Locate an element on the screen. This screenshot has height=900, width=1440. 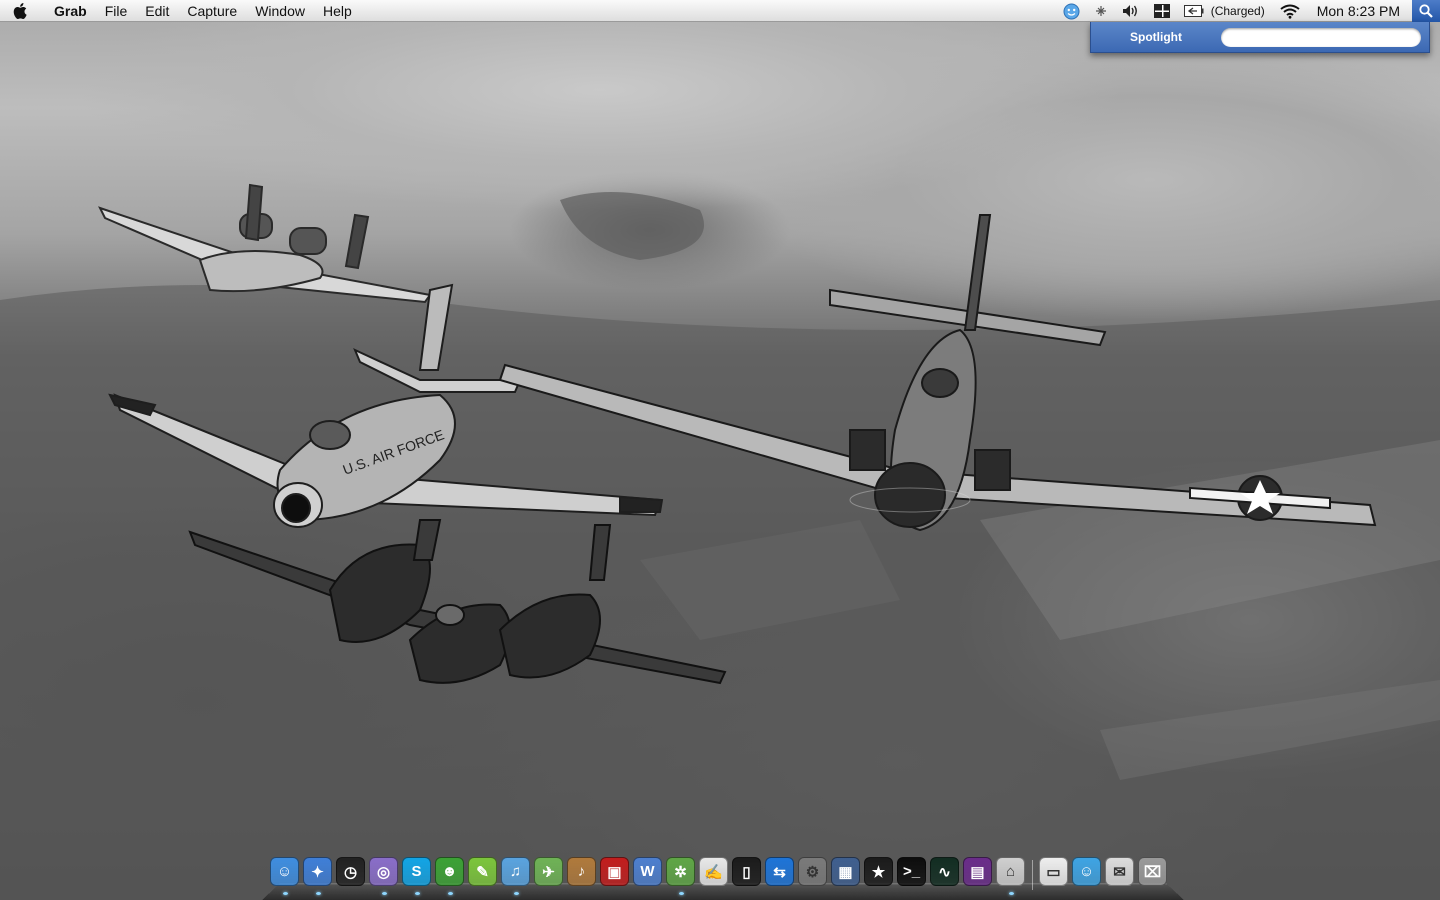
network-icon: ✲ is located at coordinates (680, 871).